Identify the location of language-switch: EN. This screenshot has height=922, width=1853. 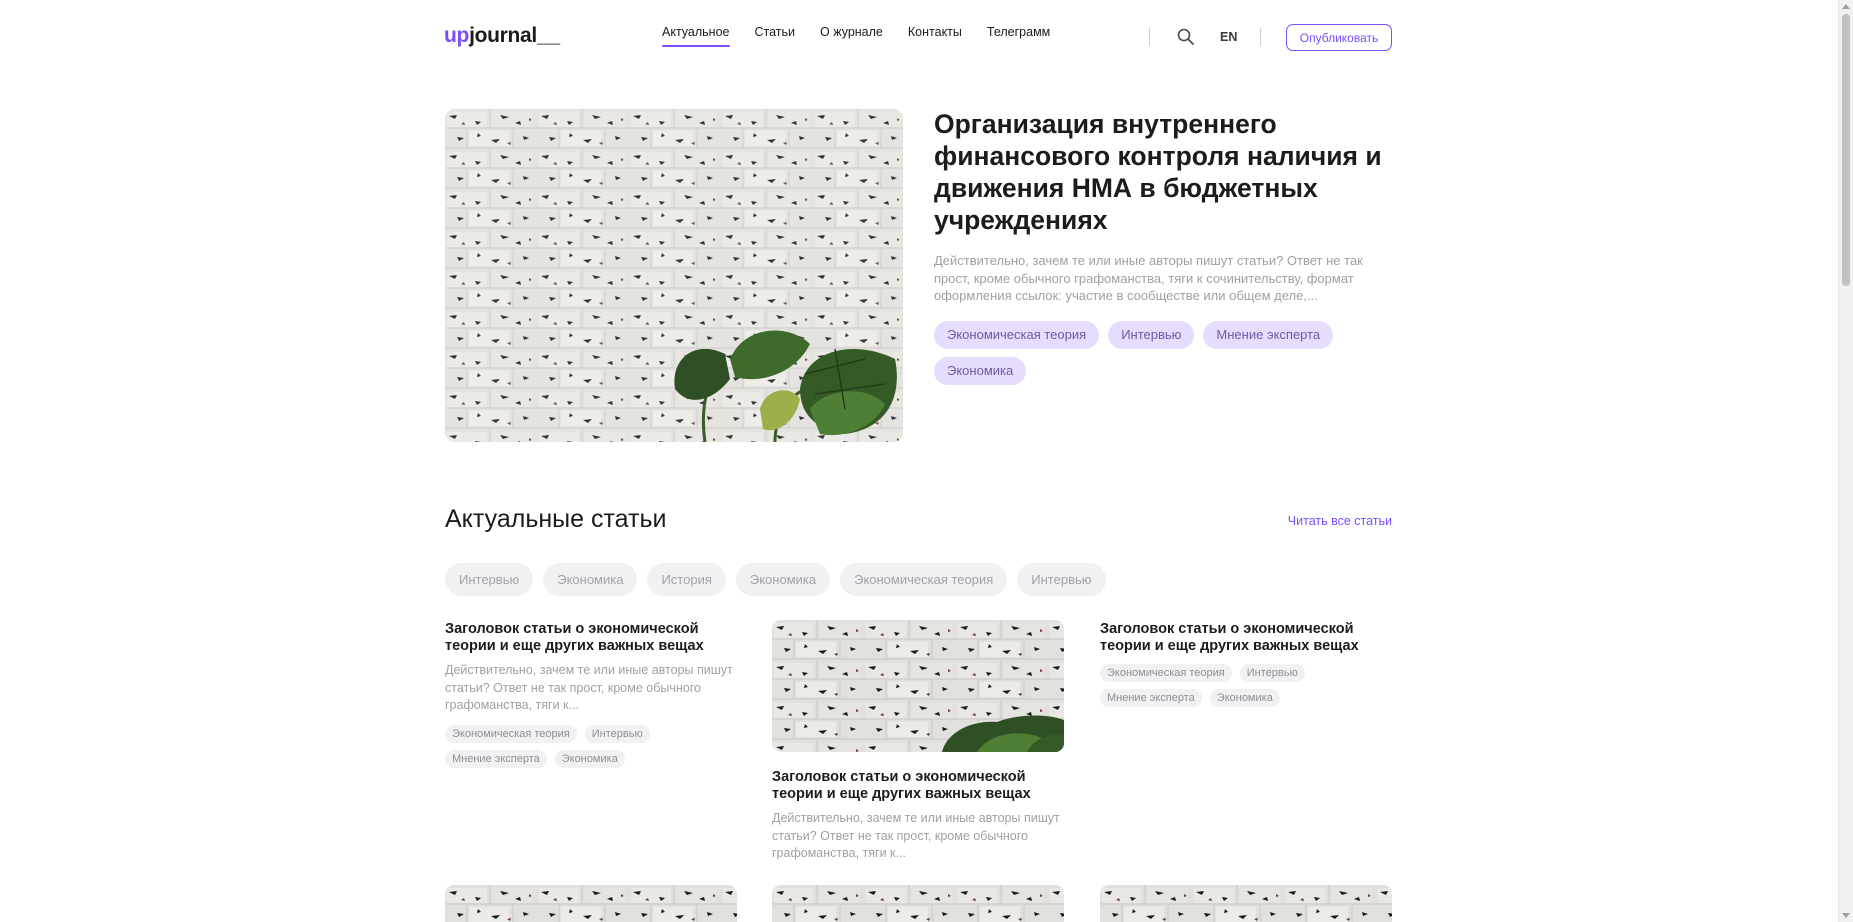
(1228, 37).